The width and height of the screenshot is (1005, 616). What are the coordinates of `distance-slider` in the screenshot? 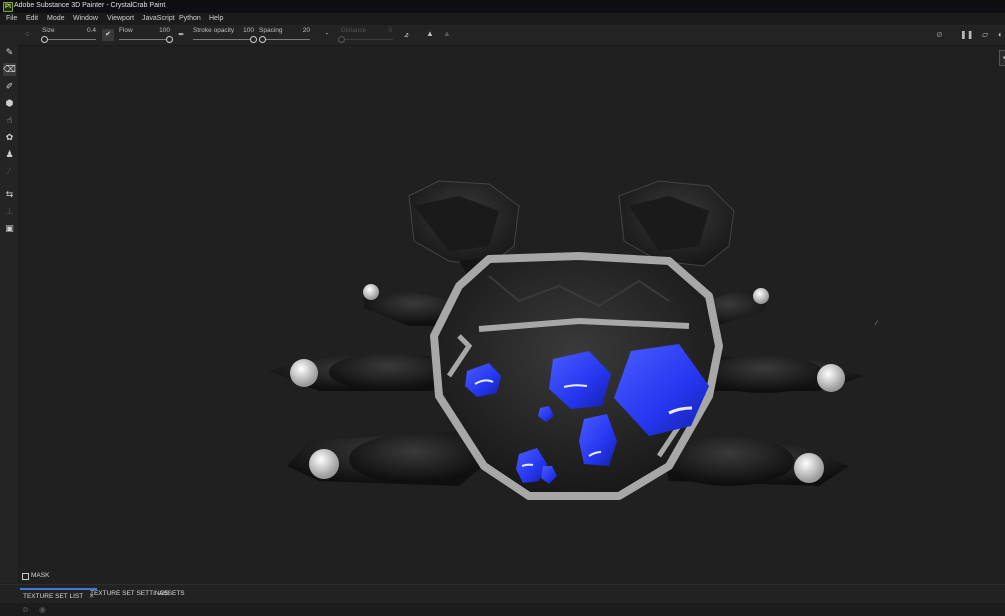 It's located at (367, 39).